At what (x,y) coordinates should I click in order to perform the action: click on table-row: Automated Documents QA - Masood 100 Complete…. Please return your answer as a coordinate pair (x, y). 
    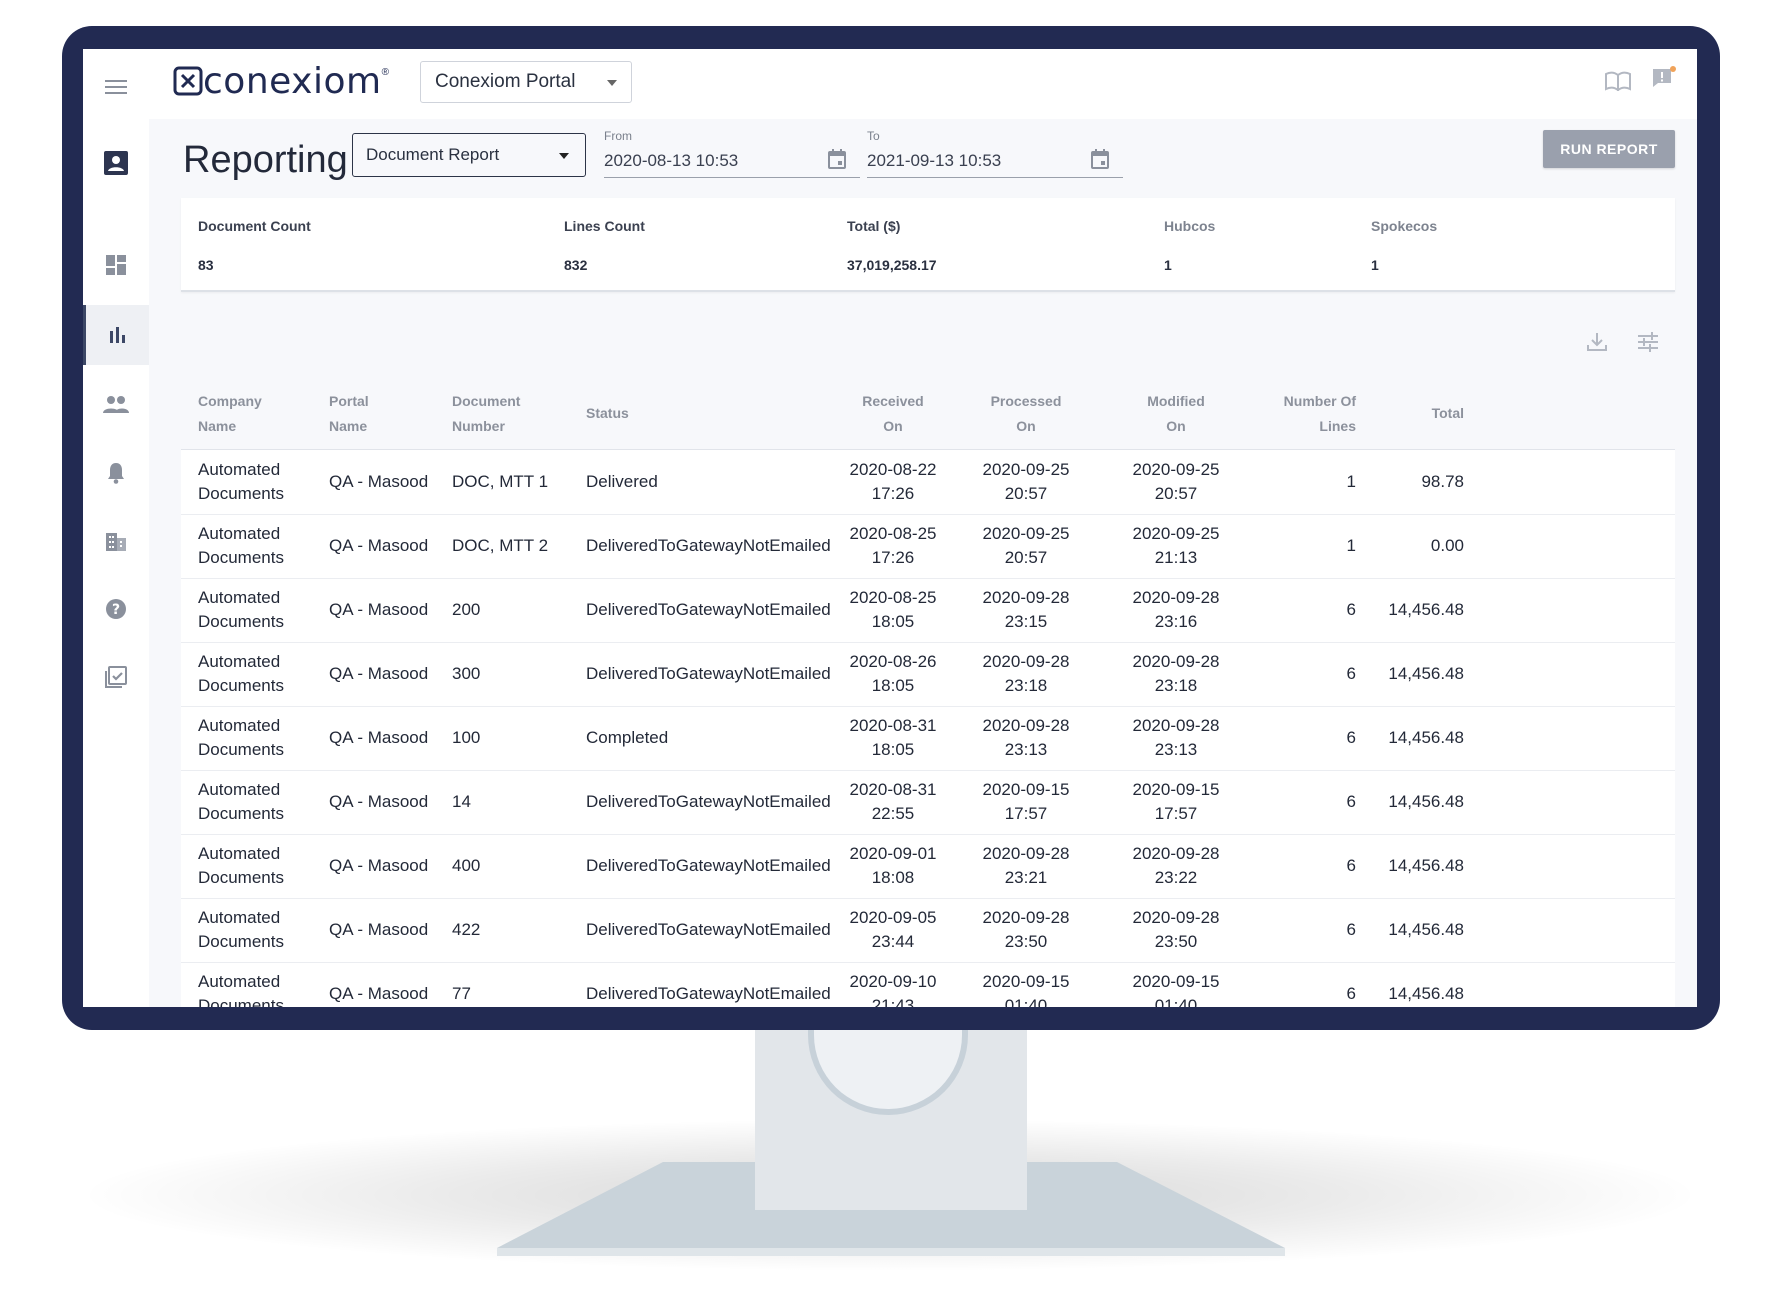
    Looking at the image, I should click on (928, 738).